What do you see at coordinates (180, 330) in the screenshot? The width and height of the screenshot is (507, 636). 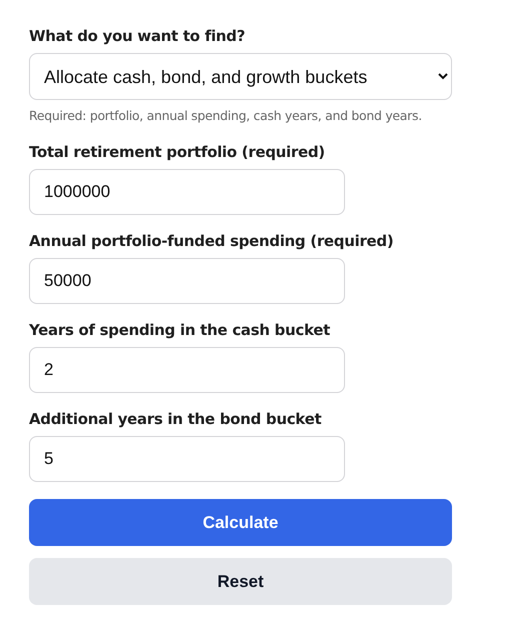 I see `field-label: Years of spending in the cash bucket` at bounding box center [180, 330].